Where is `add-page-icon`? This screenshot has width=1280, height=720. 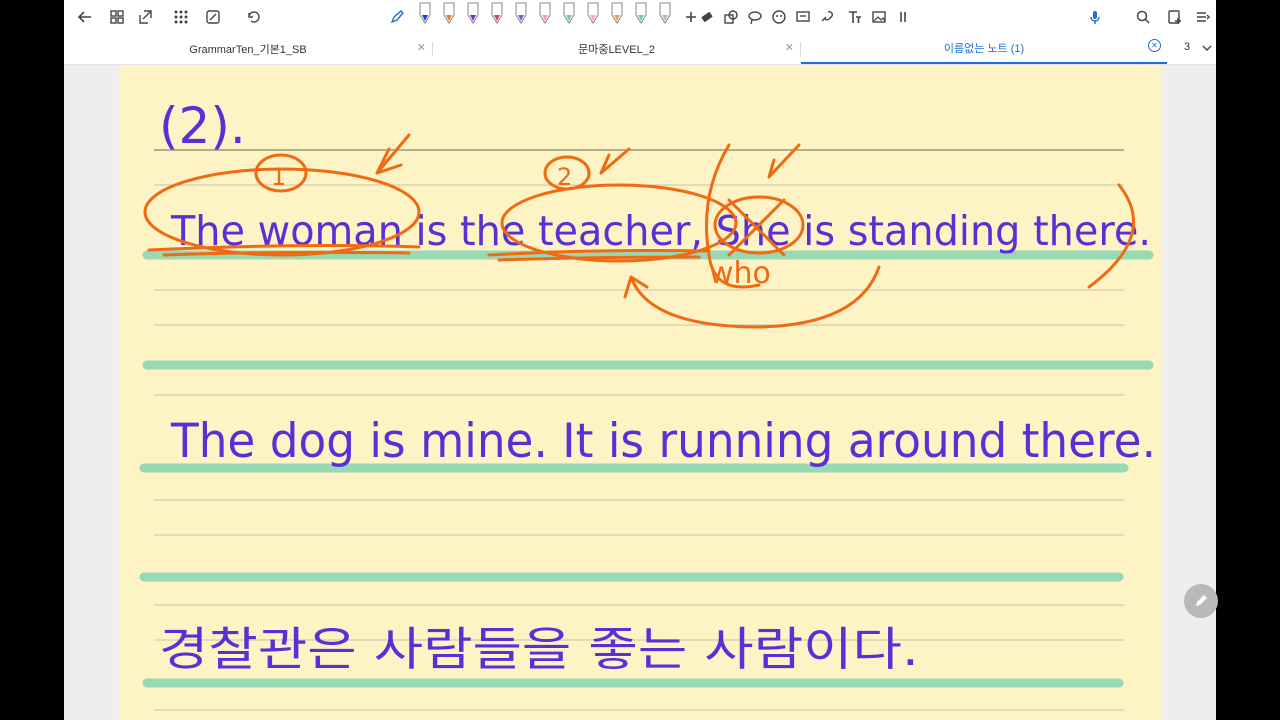
add-page-icon is located at coordinates (1175, 17).